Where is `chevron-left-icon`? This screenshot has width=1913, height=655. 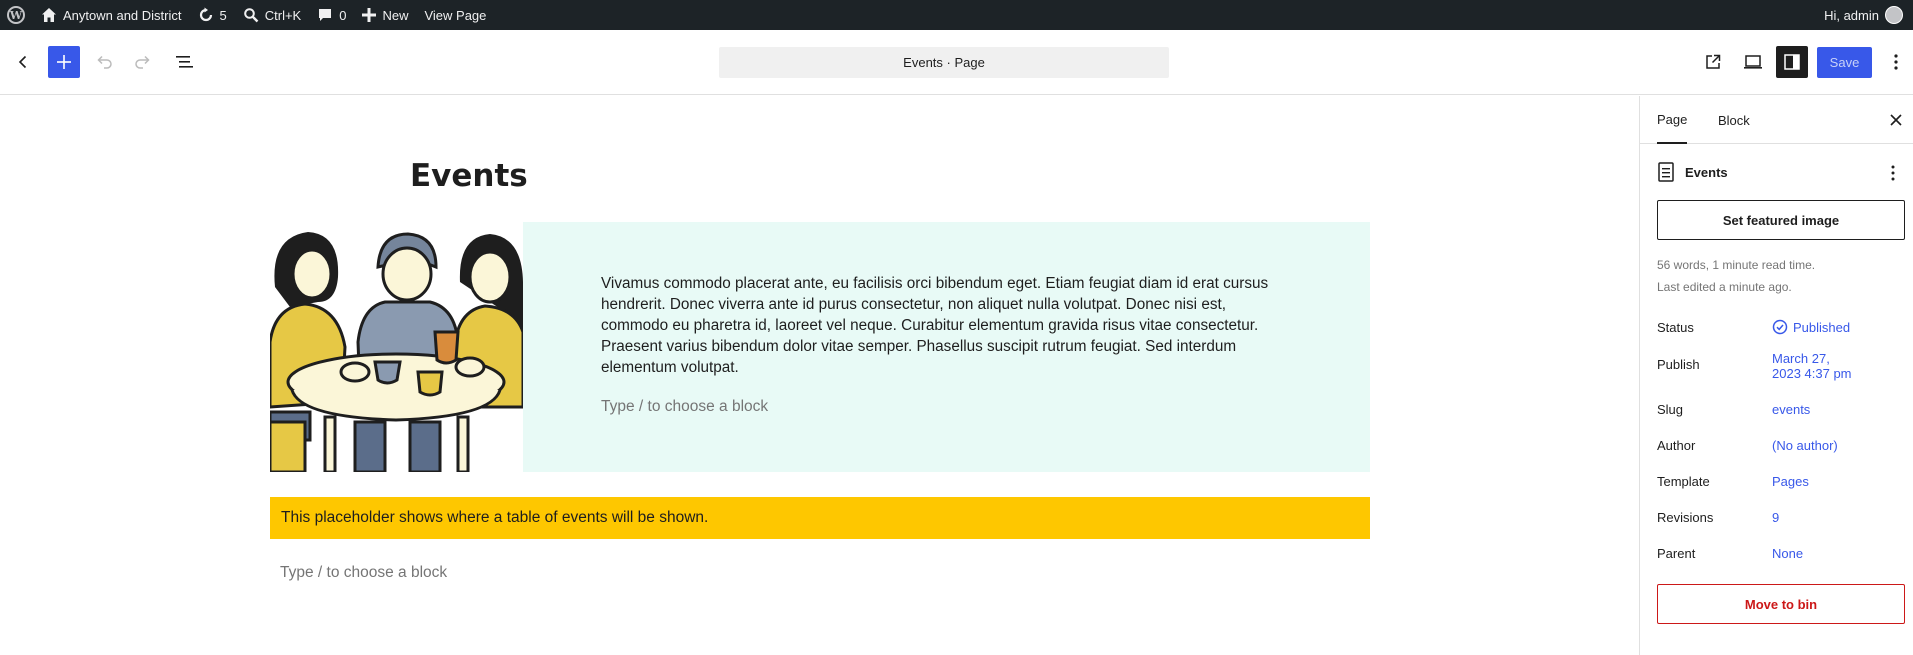 chevron-left-icon is located at coordinates (22, 62).